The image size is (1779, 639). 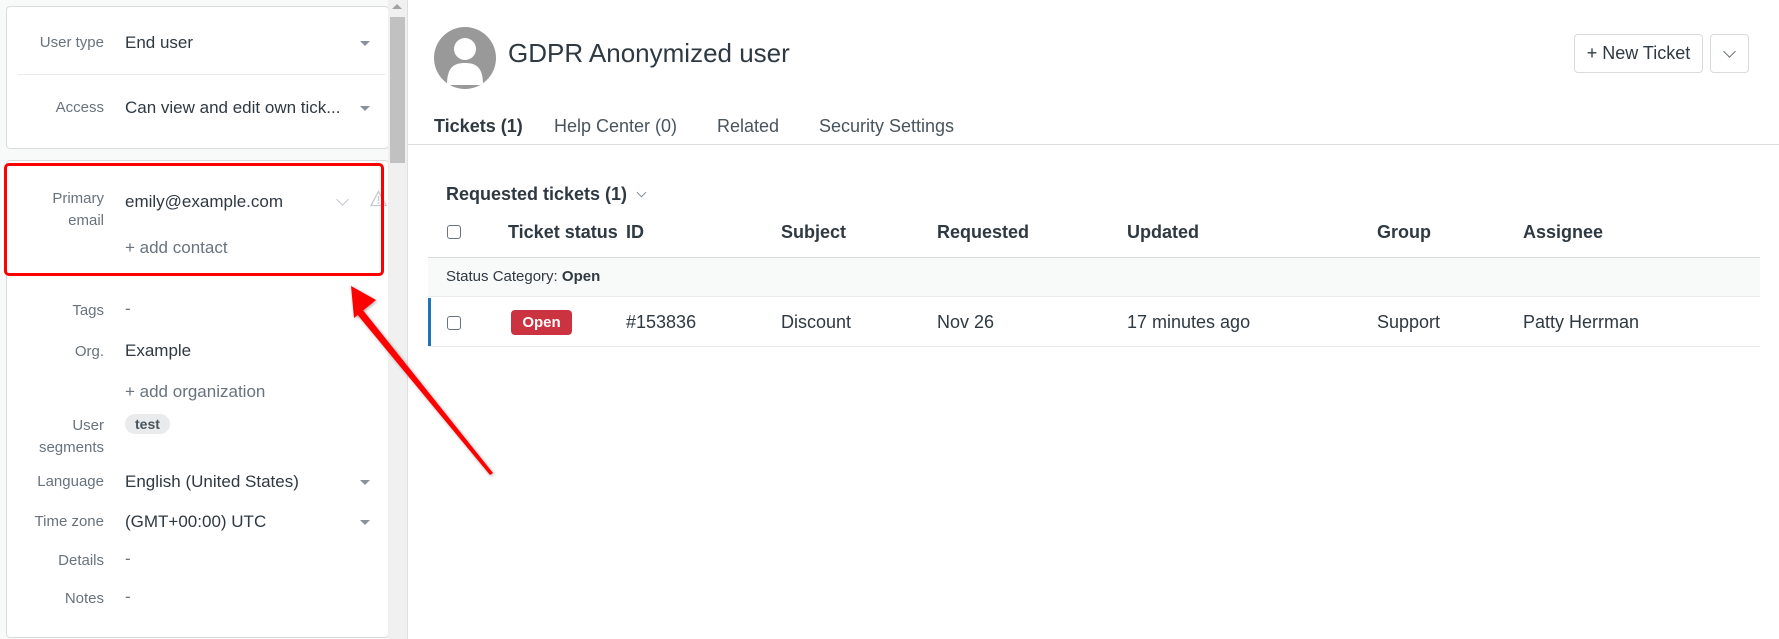 What do you see at coordinates (661, 322) in the screenshot?
I see `ticket-id: #153836` at bounding box center [661, 322].